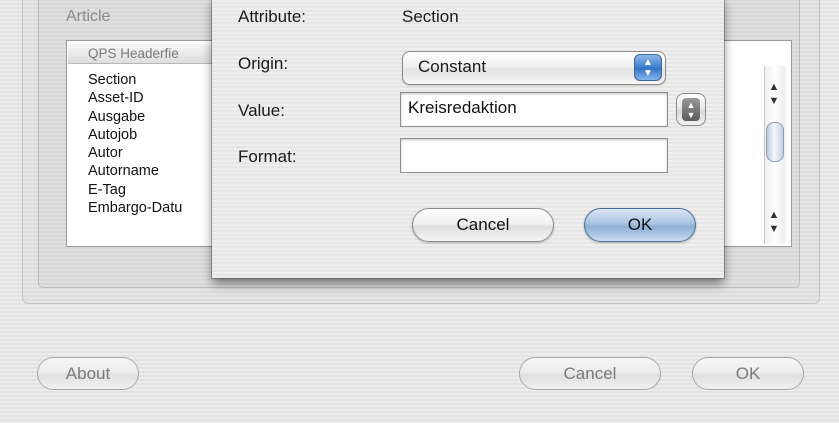 The height and width of the screenshot is (423, 839). Describe the element at coordinates (135, 135) in the screenshot. I see `list-item: Autojob` at that location.